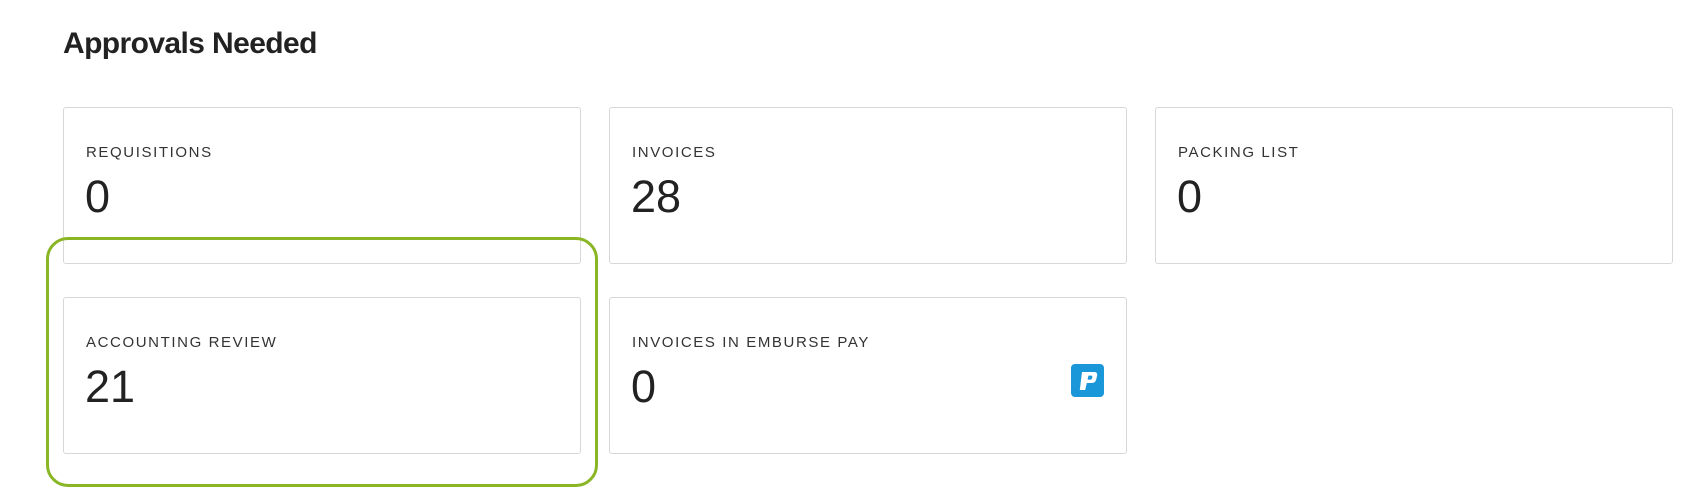 The image size is (1707, 497). What do you see at coordinates (110, 386) in the screenshot?
I see `tile-count: 21` at bounding box center [110, 386].